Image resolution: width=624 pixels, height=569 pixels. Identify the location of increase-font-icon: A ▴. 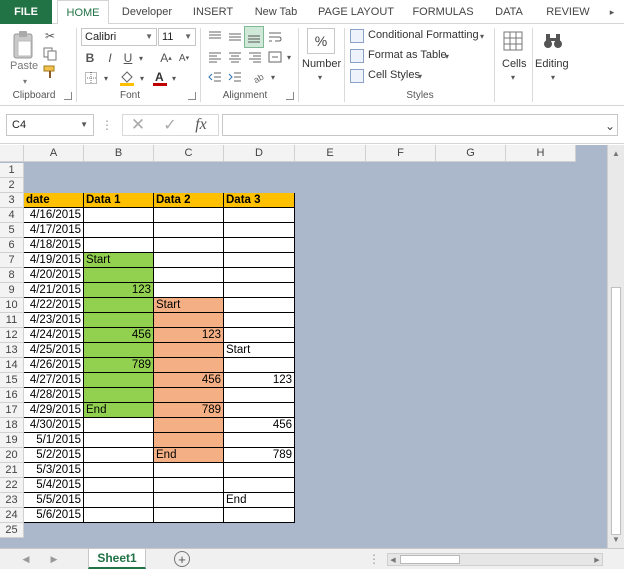
(166, 58).